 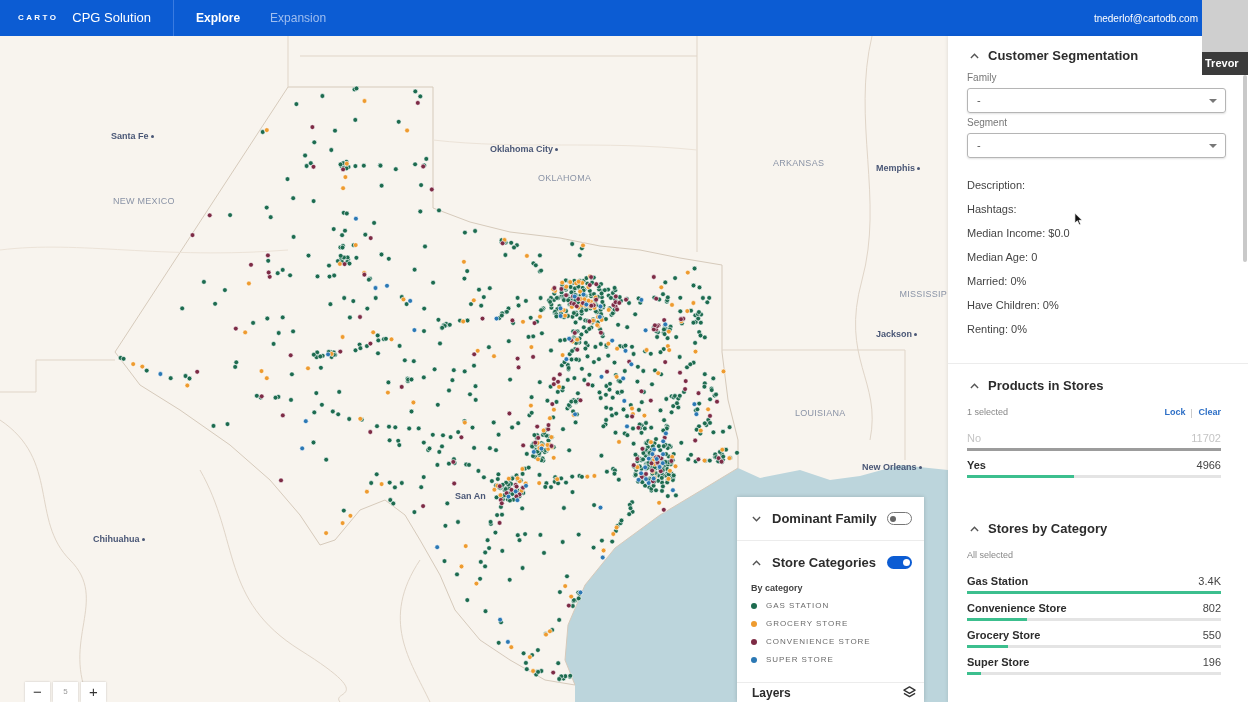 I want to click on section-title: Products in Stores, so click(x=1046, y=386).